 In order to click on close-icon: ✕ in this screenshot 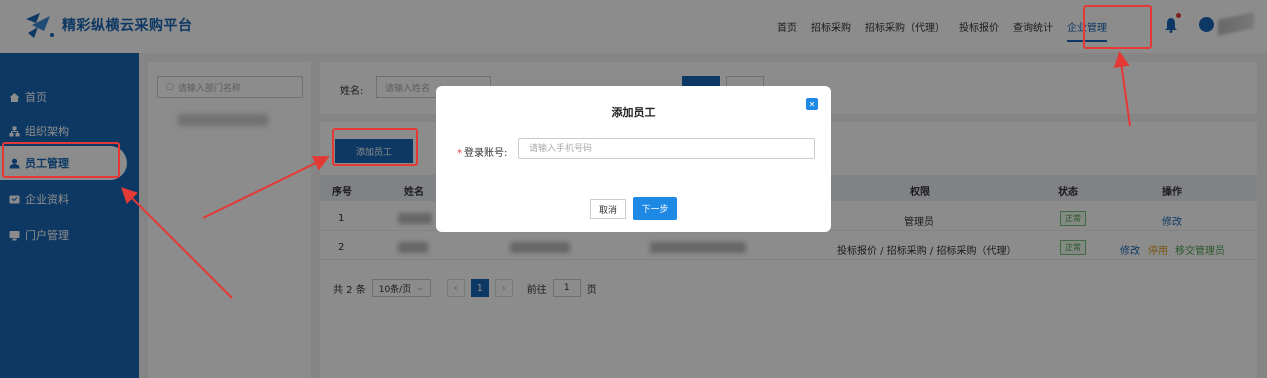, I will do `click(812, 104)`.